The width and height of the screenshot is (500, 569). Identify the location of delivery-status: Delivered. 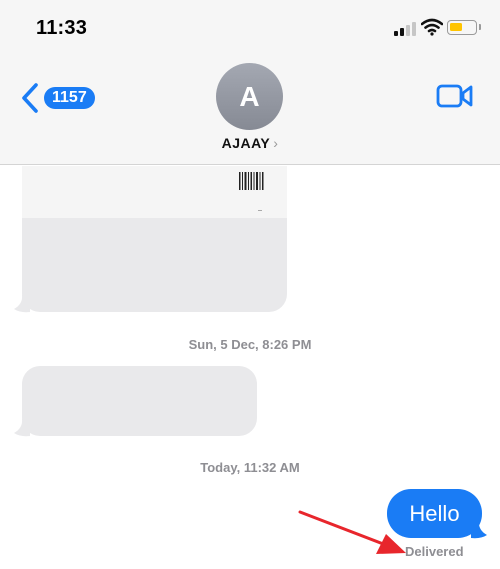
(434, 551).